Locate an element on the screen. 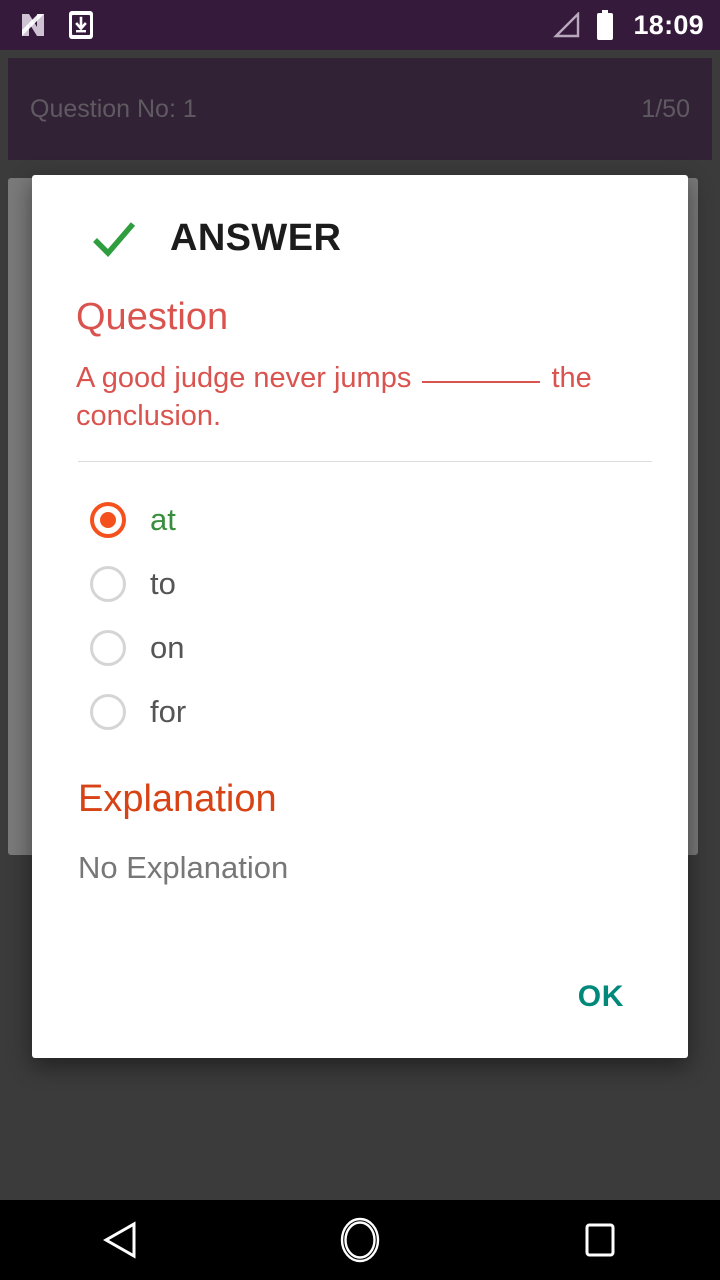  dialog-header: ANSWER is located at coordinates (360, 217).